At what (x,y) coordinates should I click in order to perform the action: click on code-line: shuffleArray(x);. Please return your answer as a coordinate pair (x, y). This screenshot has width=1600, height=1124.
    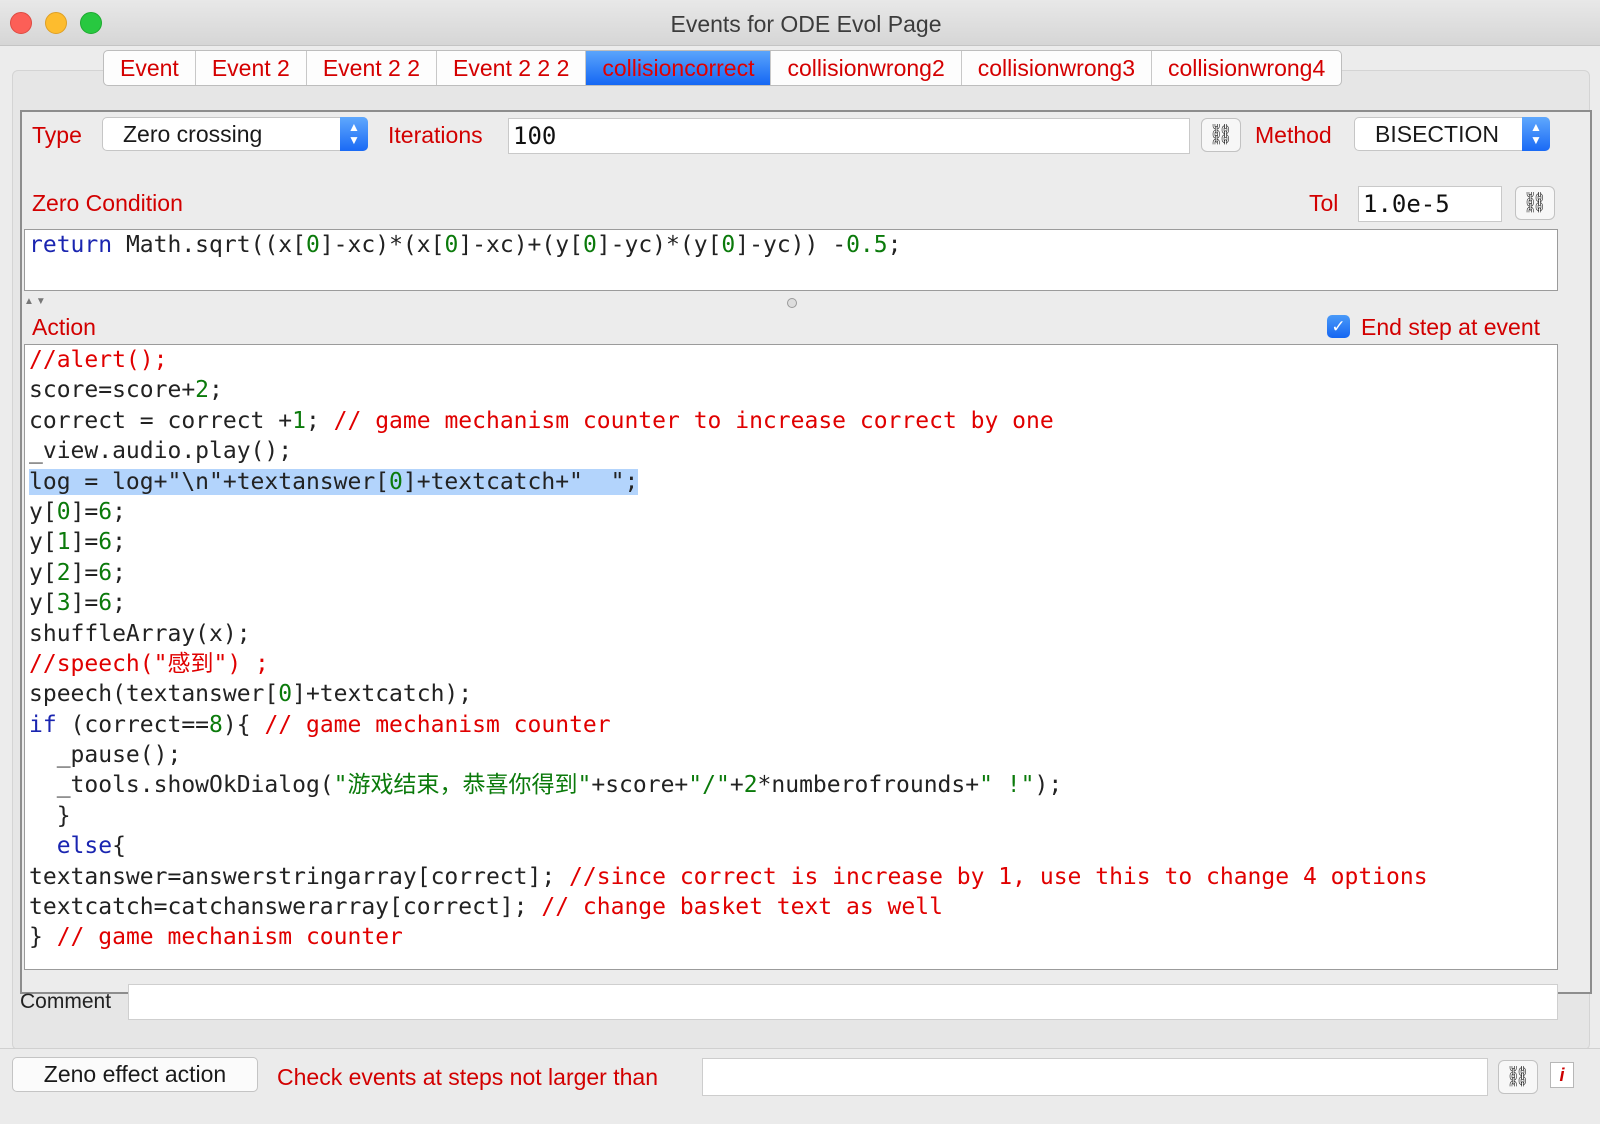
    Looking at the image, I should click on (140, 633).